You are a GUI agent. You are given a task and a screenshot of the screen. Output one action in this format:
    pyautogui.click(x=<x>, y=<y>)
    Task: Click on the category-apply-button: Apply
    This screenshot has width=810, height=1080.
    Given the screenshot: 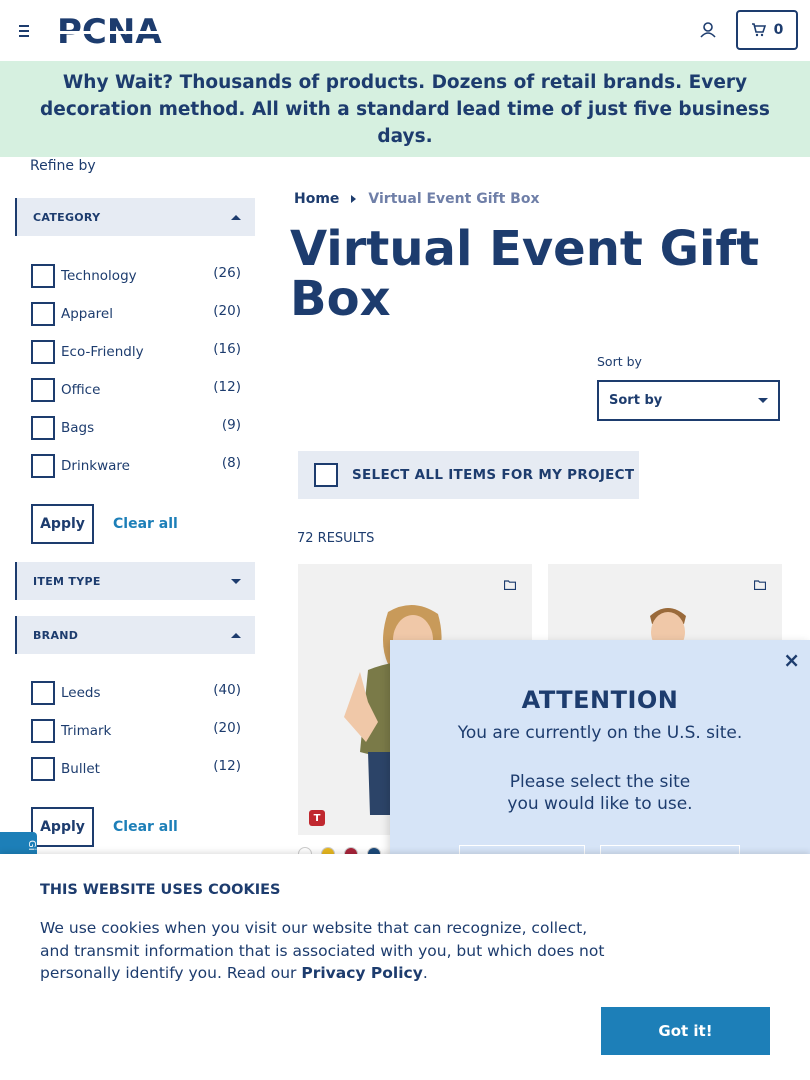 What is the action you would take?
    pyautogui.click(x=62, y=524)
    